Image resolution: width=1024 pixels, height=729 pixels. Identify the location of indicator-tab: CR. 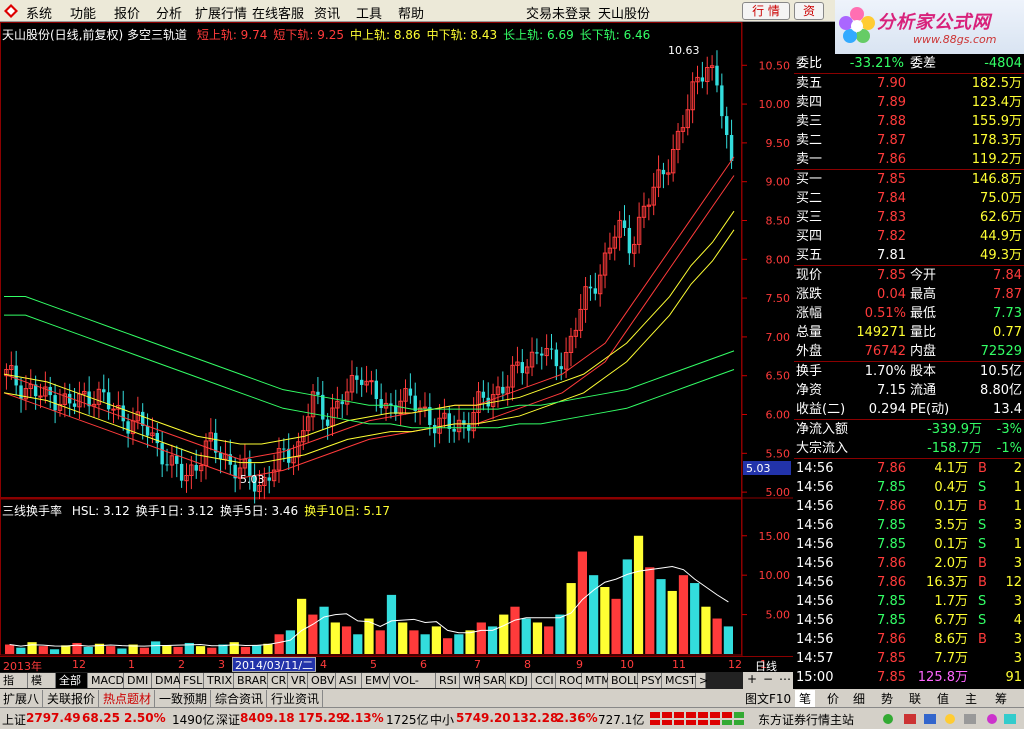
(278, 680).